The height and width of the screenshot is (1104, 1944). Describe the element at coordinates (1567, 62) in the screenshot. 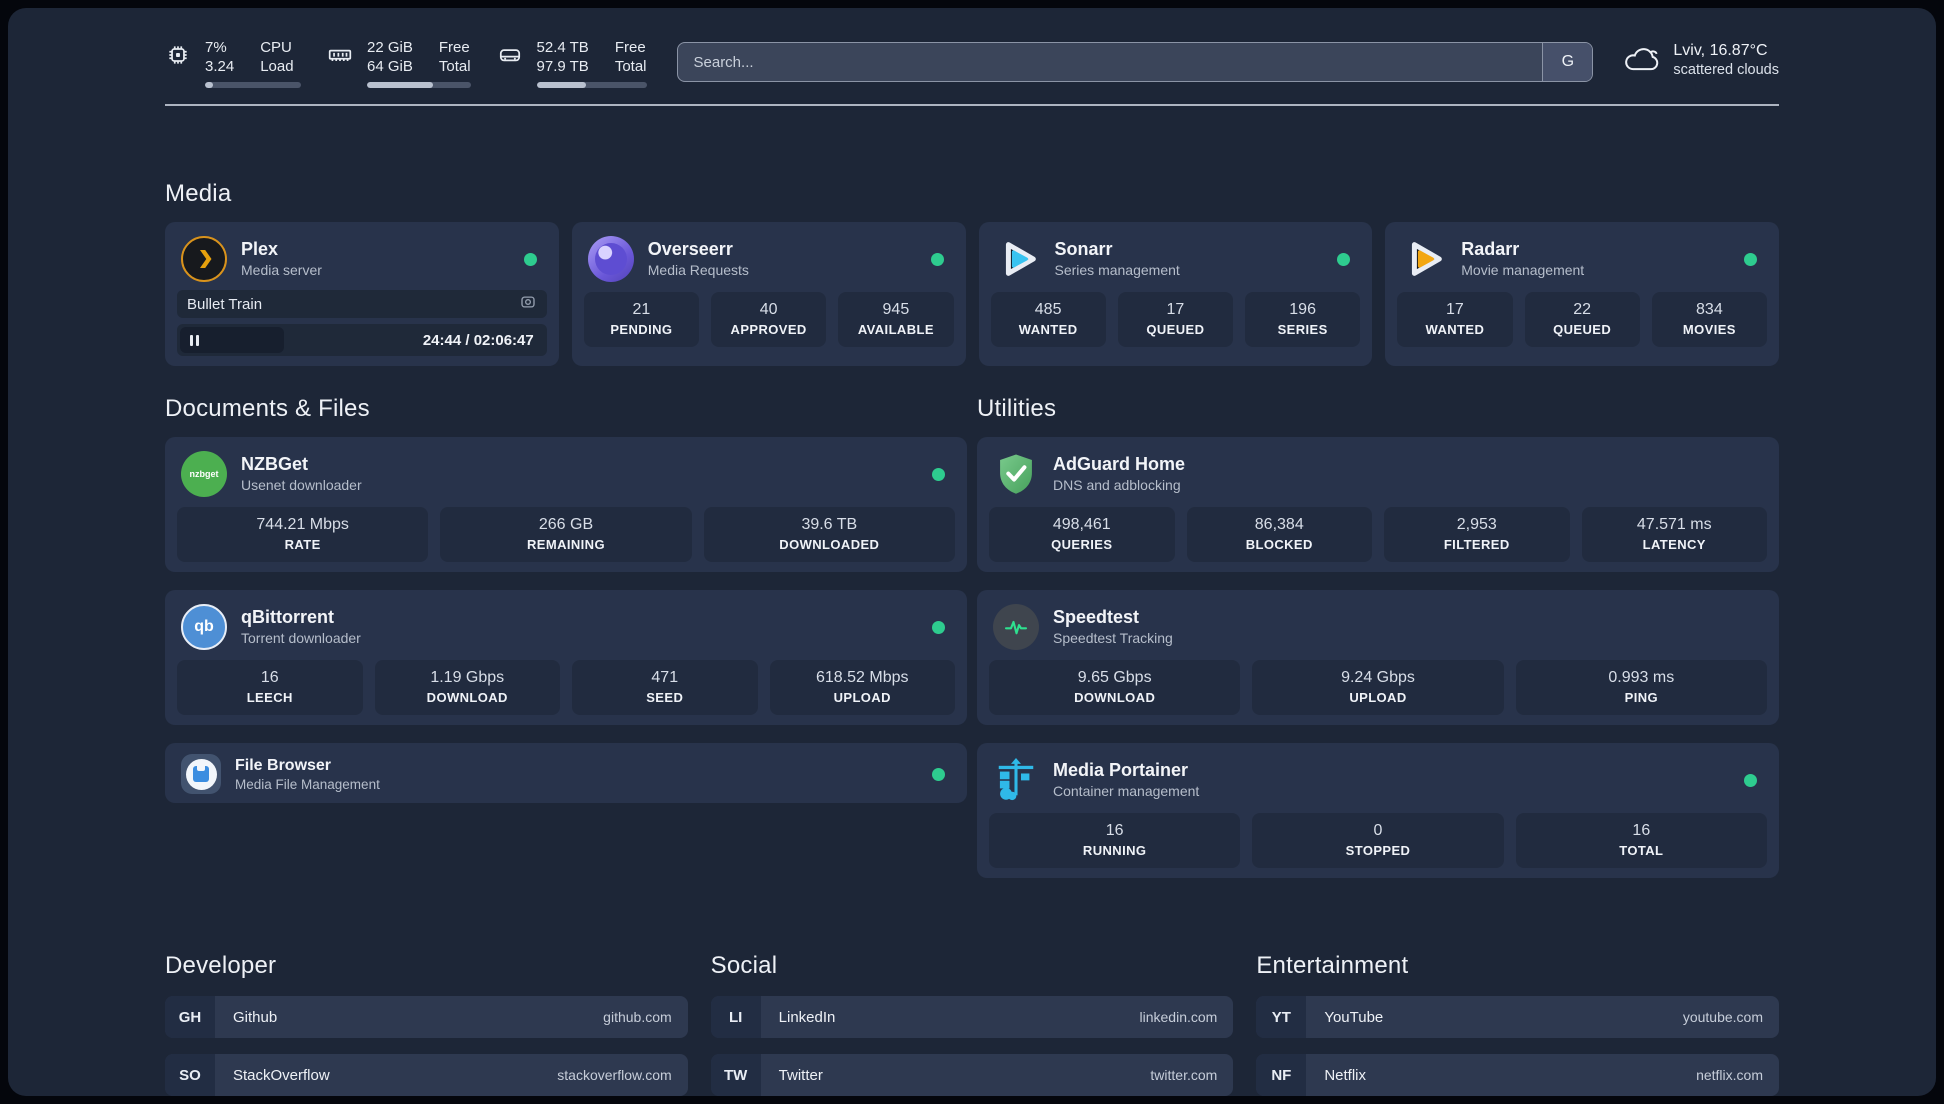

I see `search-engine-button: G` at that location.